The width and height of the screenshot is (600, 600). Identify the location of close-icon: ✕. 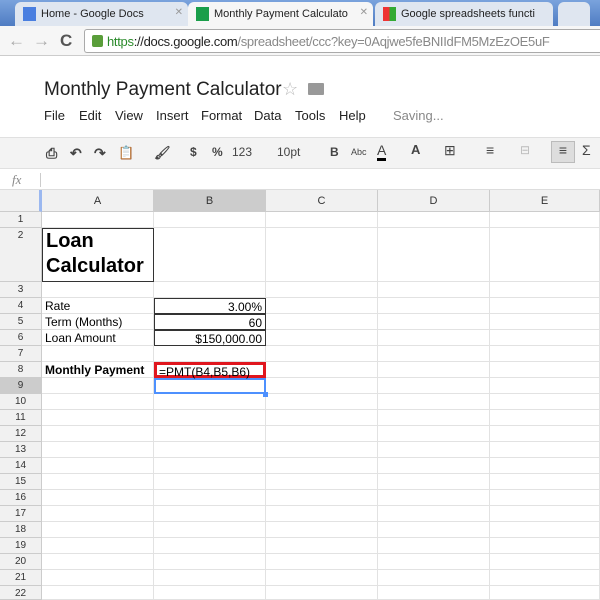
(179, 12).